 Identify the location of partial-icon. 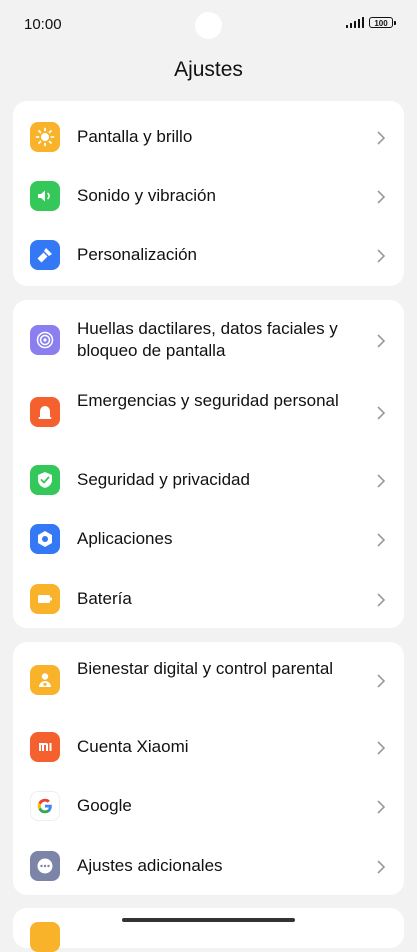
(45, 937).